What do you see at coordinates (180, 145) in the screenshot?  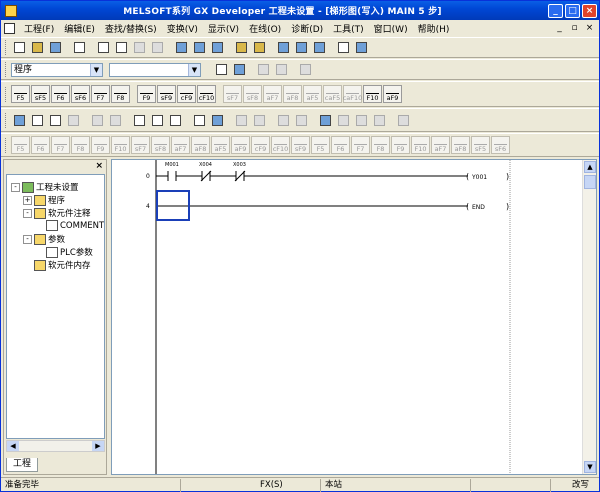 I see `sfc-key-af7: aF7` at bounding box center [180, 145].